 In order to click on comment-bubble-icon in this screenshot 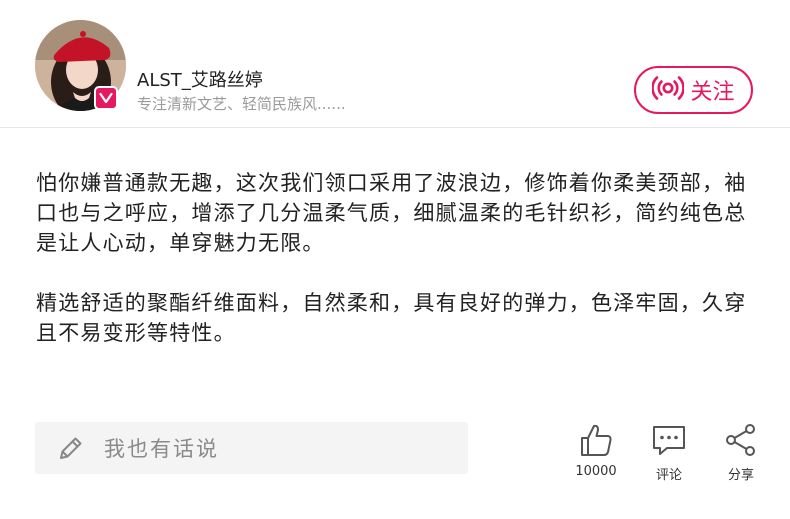, I will do `click(669, 440)`.